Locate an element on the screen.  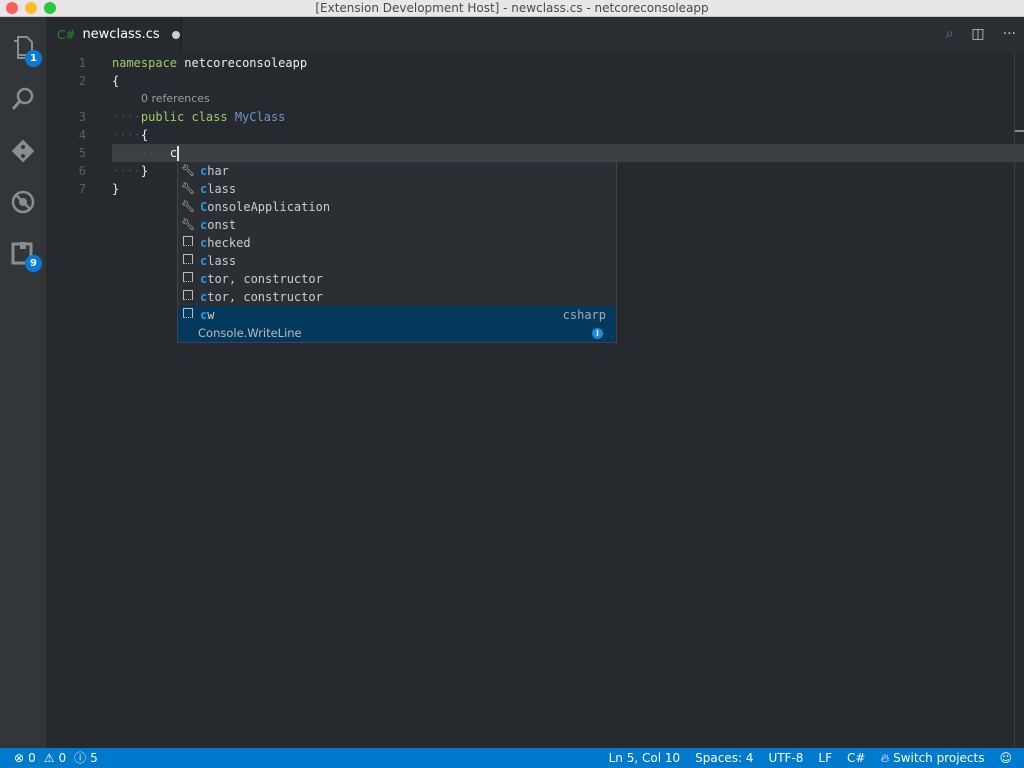
code-line: 1 namespace netcoreconsoleapp is located at coordinates (531, 63).